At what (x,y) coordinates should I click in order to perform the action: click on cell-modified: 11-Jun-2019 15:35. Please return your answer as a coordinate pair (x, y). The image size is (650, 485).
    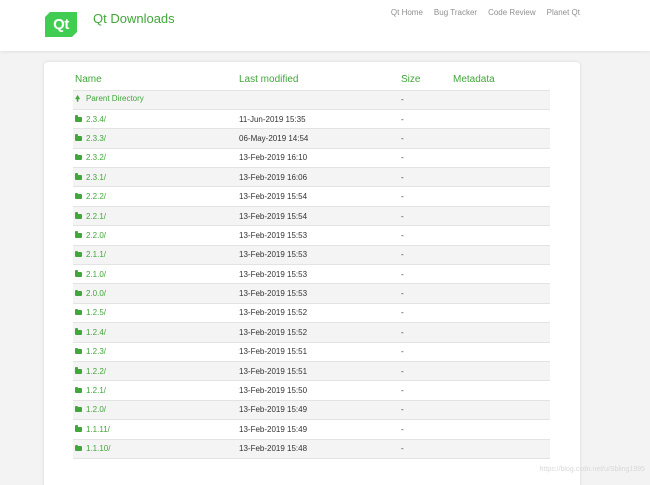
    Looking at the image, I should click on (318, 119).